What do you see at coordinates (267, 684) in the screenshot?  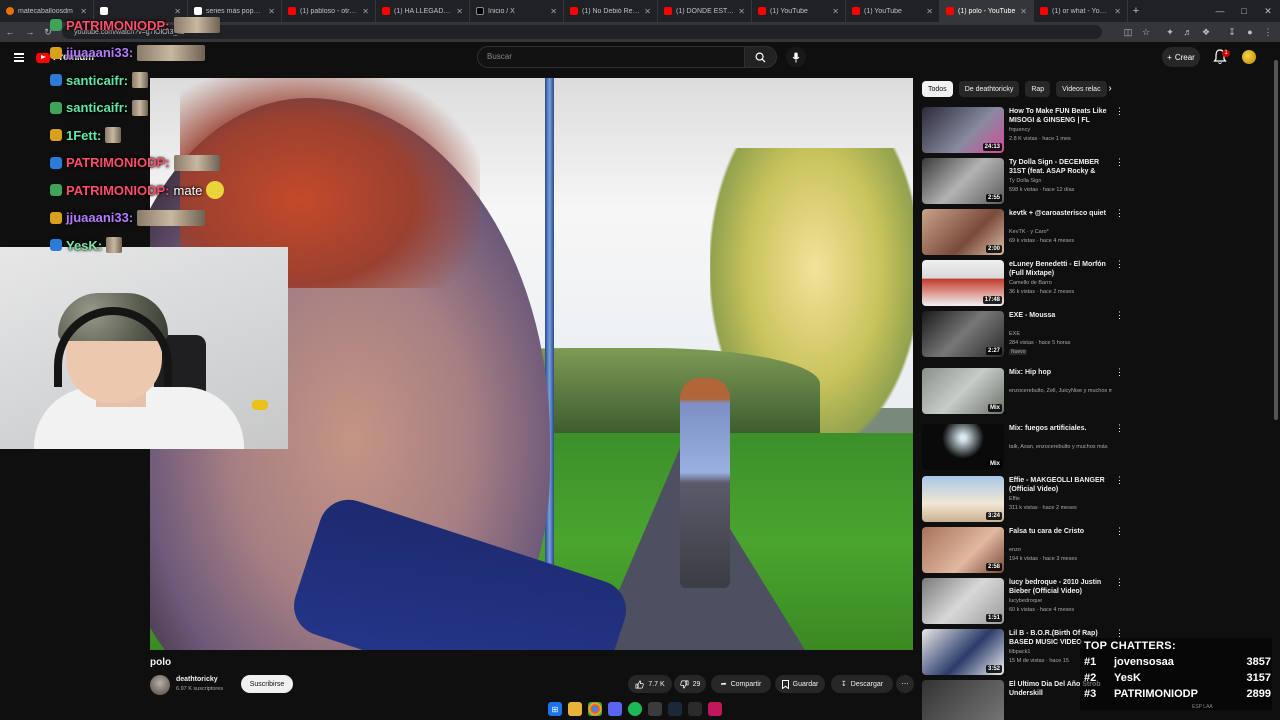 I see `subscribe-button: Suscribirse` at bounding box center [267, 684].